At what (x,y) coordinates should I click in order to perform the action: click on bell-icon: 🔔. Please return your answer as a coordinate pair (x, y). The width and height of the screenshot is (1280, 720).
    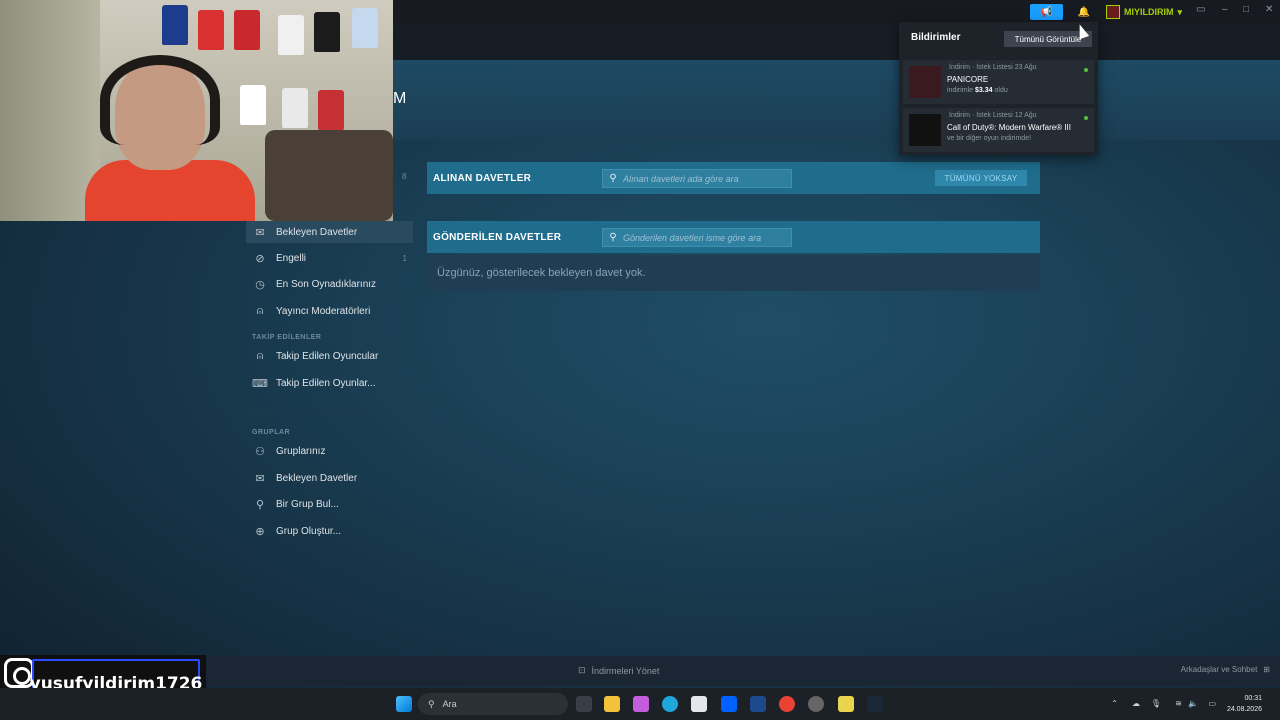
    Looking at the image, I should click on (1084, 12).